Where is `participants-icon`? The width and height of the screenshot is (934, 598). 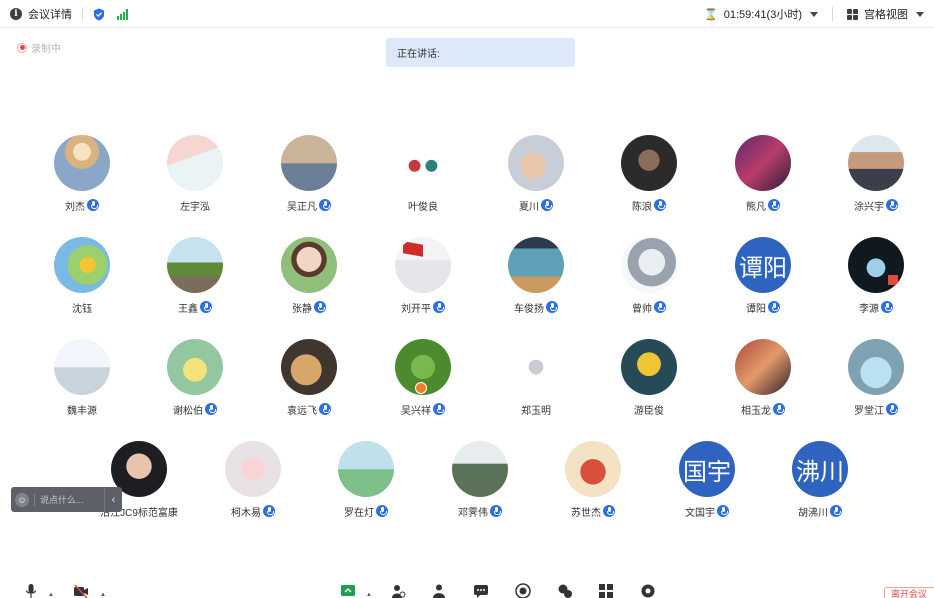
participants-icon is located at coordinates (439, 590).